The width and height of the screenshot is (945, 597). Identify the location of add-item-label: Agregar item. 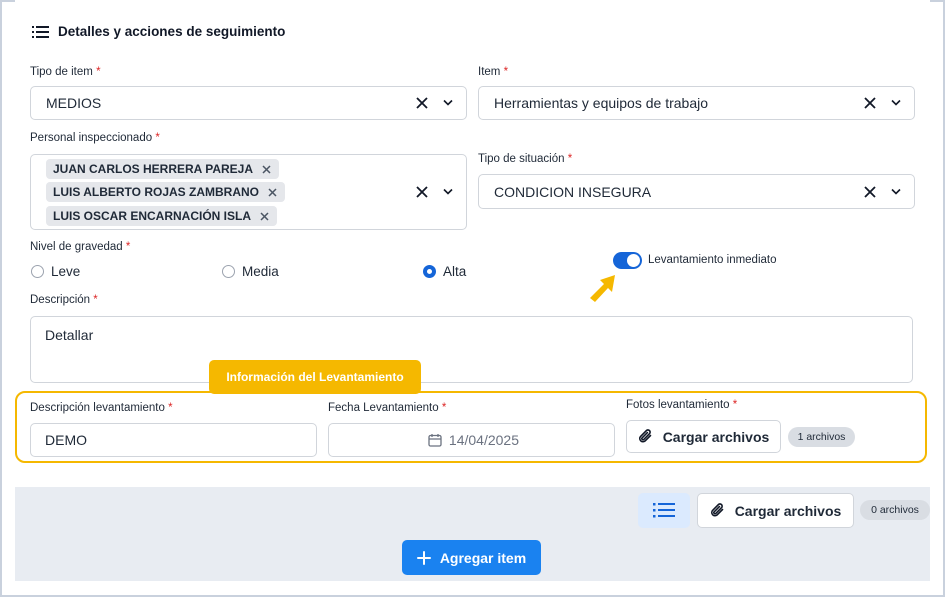
(483, 557).